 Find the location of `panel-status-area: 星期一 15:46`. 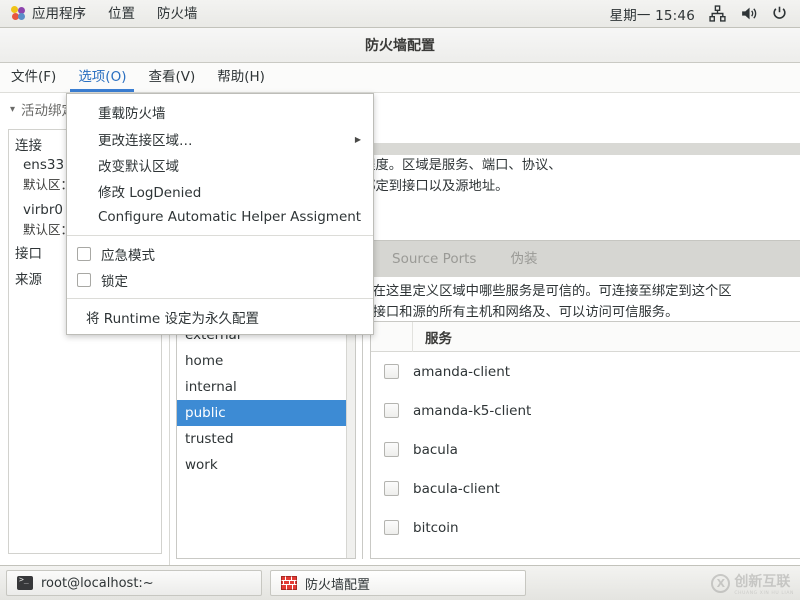

panel-status-area: 星期一 15:46 is located at coordinates (705, 14).